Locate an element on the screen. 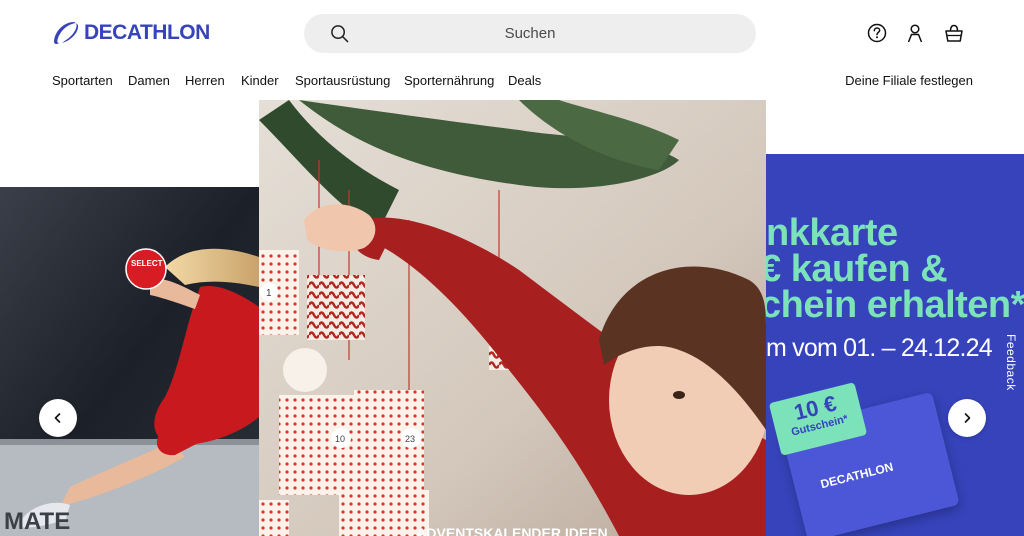 The height and width of the screenshot is (536, 1024). store-locator-link: Deine Filiale festlegen is located at coordinates (909, 80).